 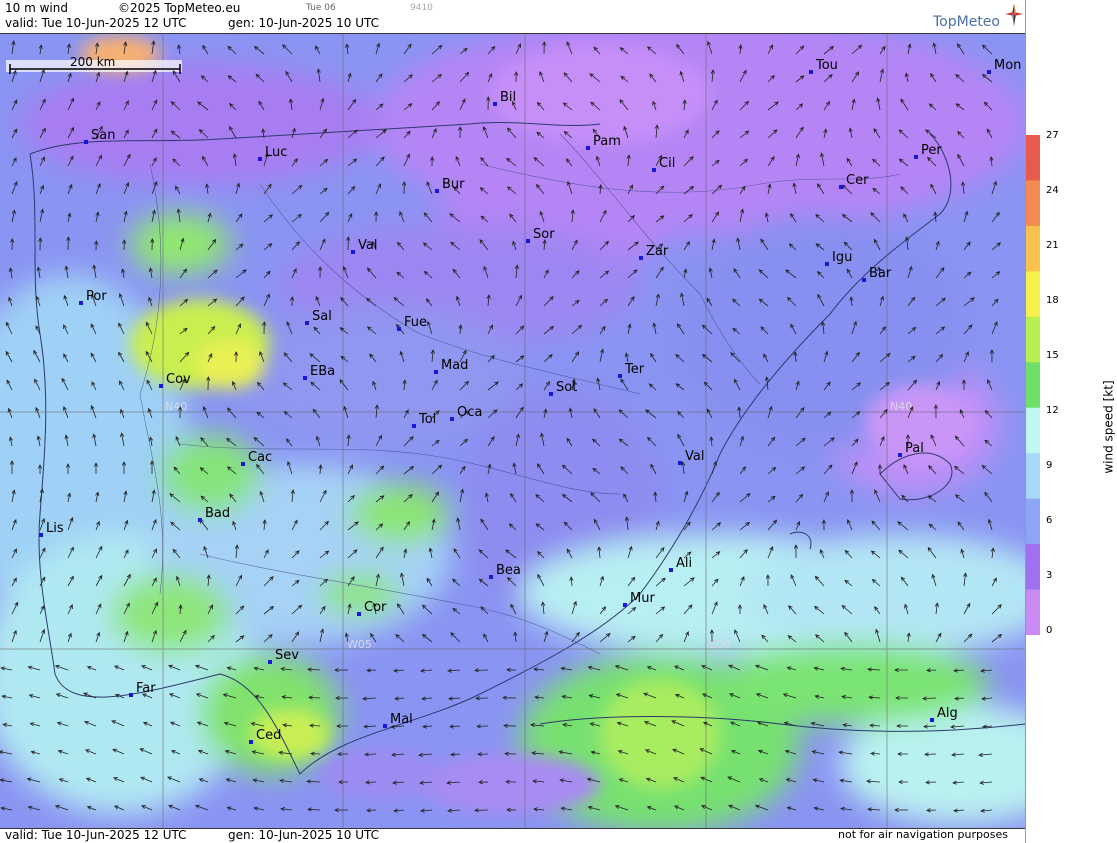 I want to click on run-code: 9410, so click(x=421, y=8).